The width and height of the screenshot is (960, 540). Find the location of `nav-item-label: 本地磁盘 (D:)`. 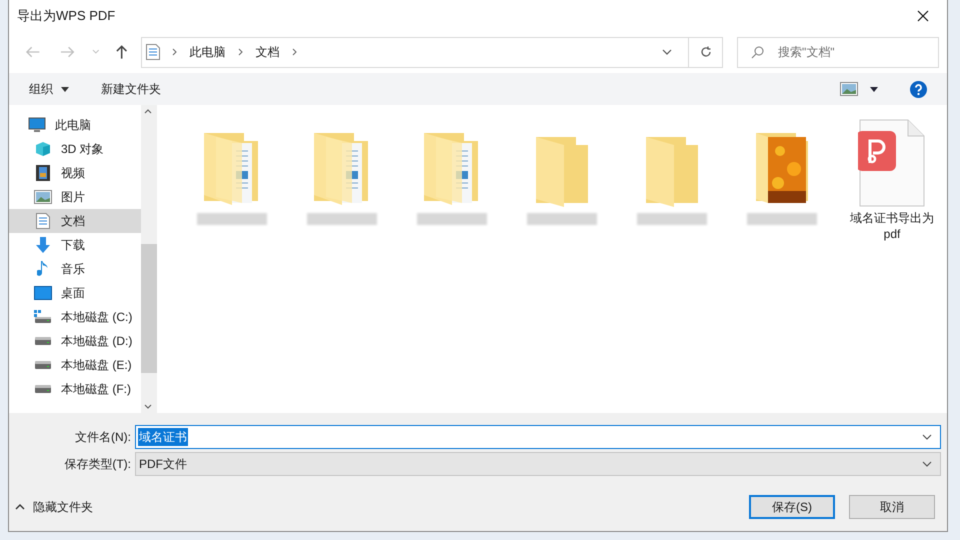

nav-item-label: 本地磁盘 (D:) is located at coordinates (96, 341).